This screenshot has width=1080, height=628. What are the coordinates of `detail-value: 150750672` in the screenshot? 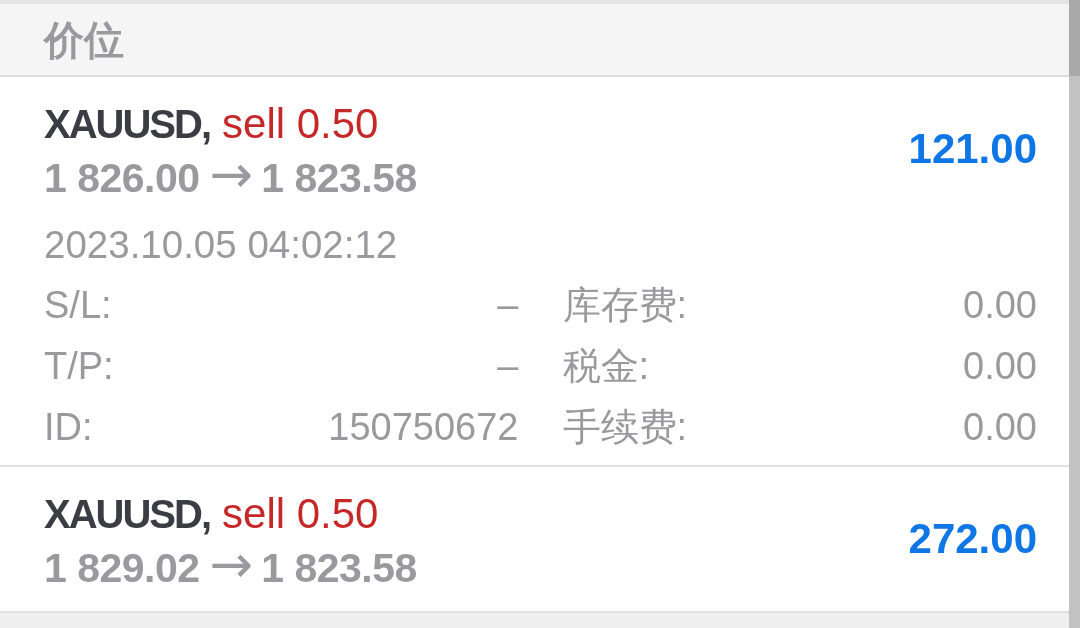 It's located at (423, 427).